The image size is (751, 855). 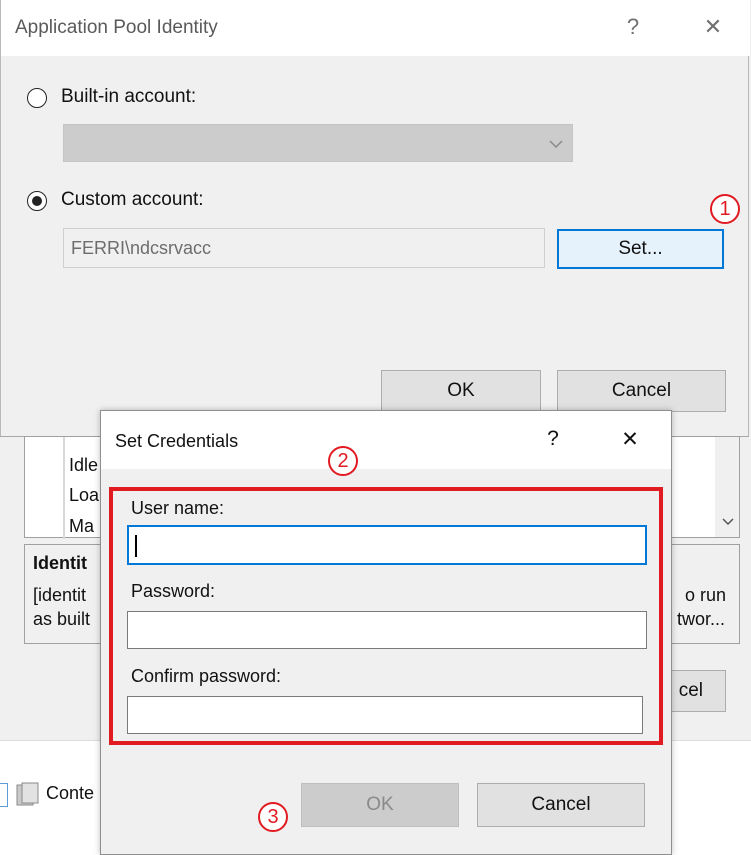 What do you see at coordinates (725, 209) in the screenshot?
I see `step-marker-1: 1` at bounding box center [725, 209].